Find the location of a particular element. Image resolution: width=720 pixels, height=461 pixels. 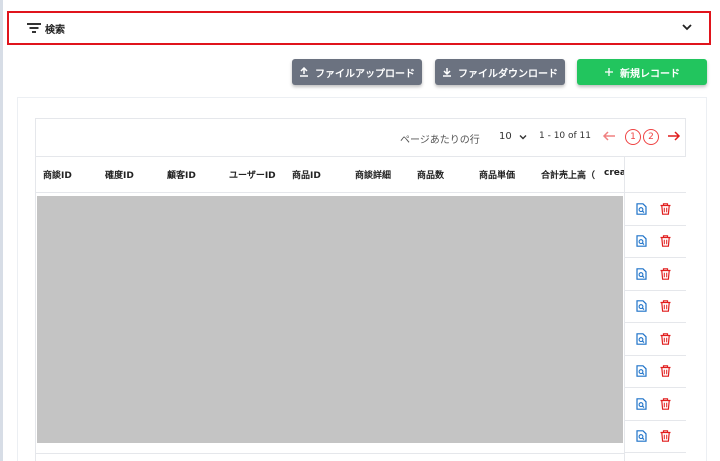

file-download-label: ファイルダウンロード is located at coordinates (508, 74).